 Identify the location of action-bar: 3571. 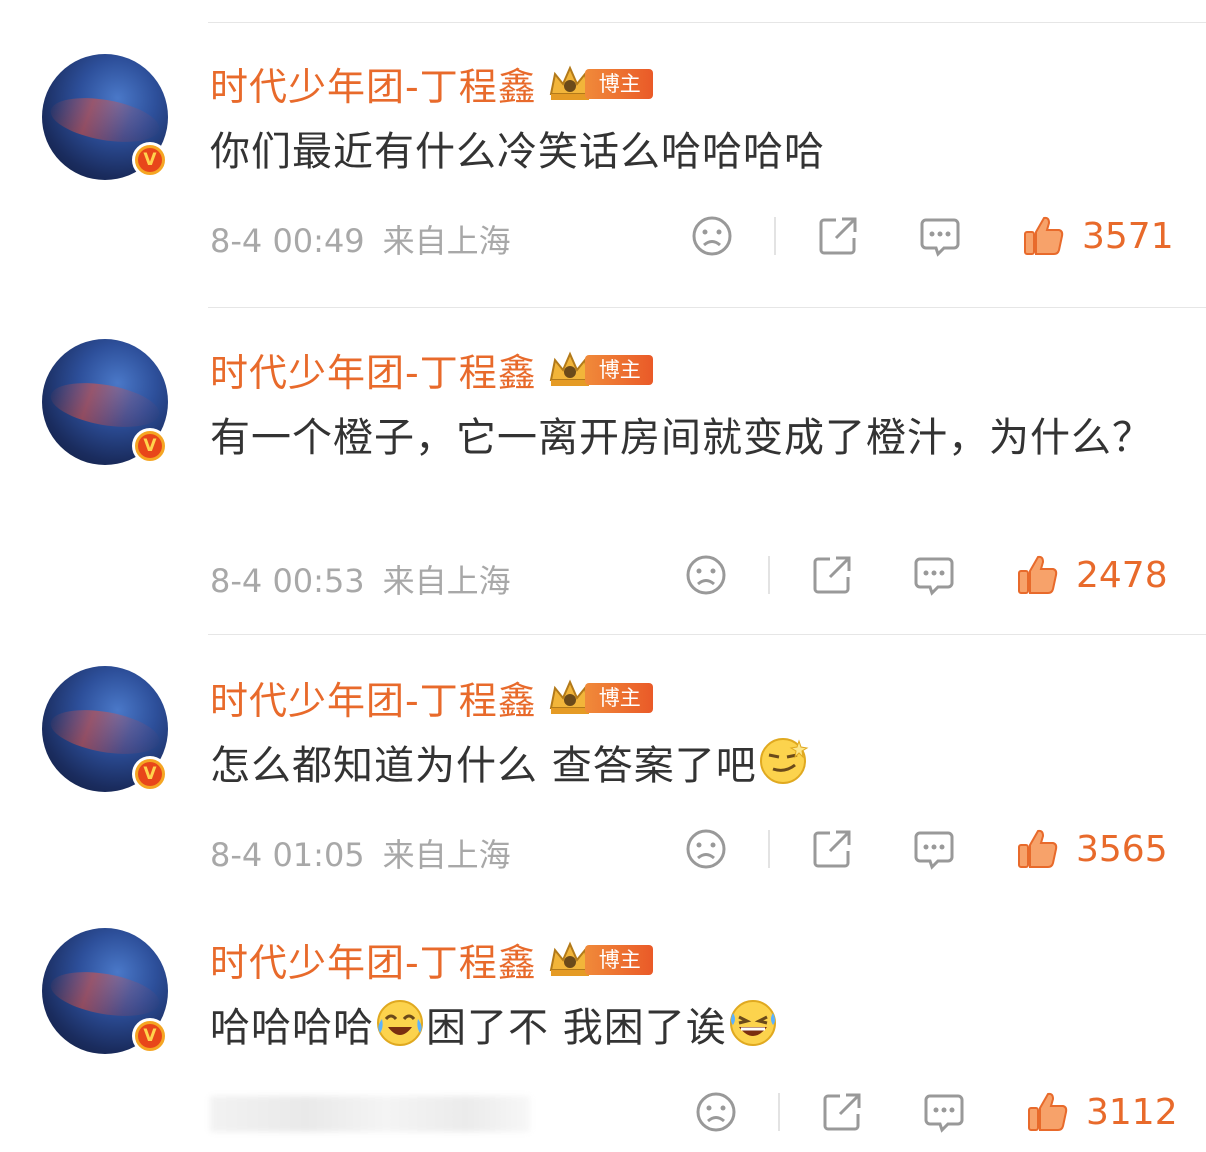
(932, 236).